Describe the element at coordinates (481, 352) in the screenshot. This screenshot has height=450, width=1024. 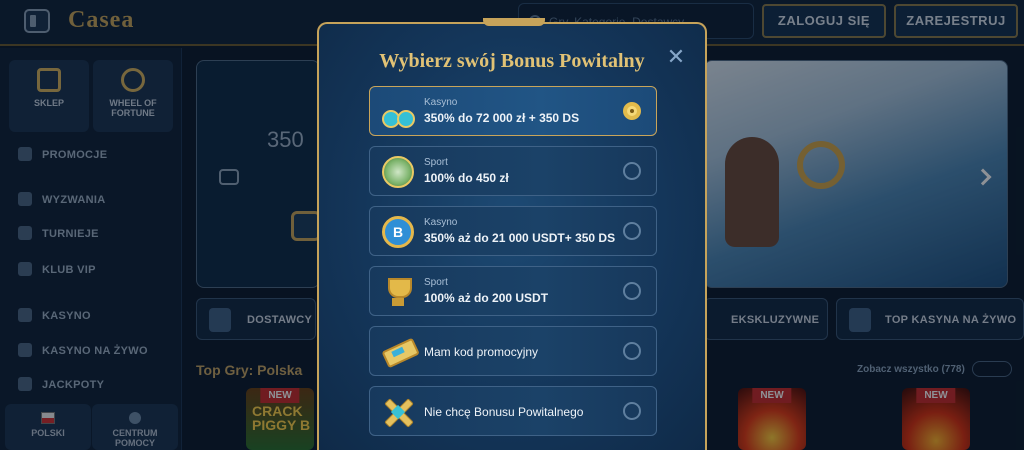
I see `option-text: Mam kod promocyjny` at that location.